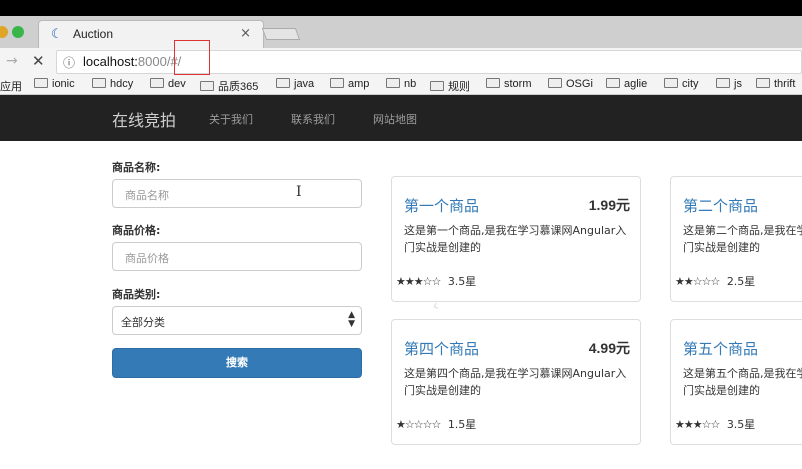 This screenshot has width=802, height=469. What do you see at coordinates (136, 167) in the screenshot?
I see `product-name-label: 商品名称:` at bounding box center [136, 167].